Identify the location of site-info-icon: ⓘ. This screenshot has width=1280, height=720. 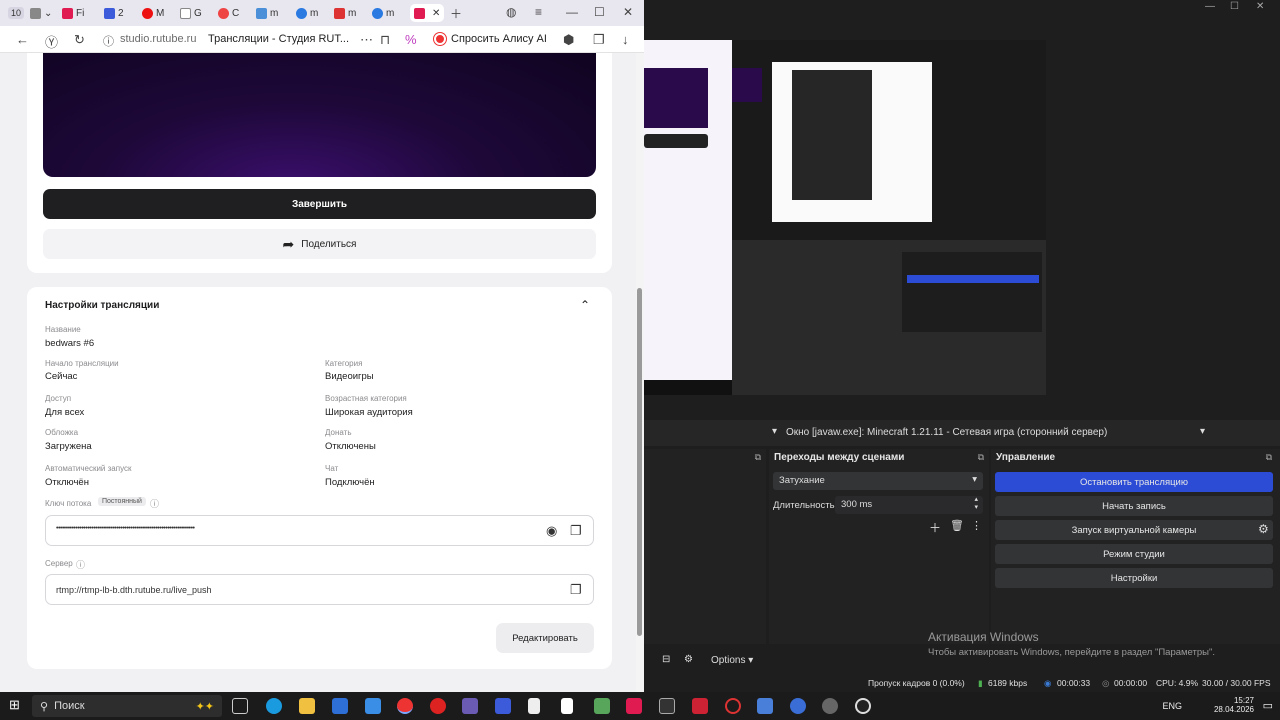
(108, 41).